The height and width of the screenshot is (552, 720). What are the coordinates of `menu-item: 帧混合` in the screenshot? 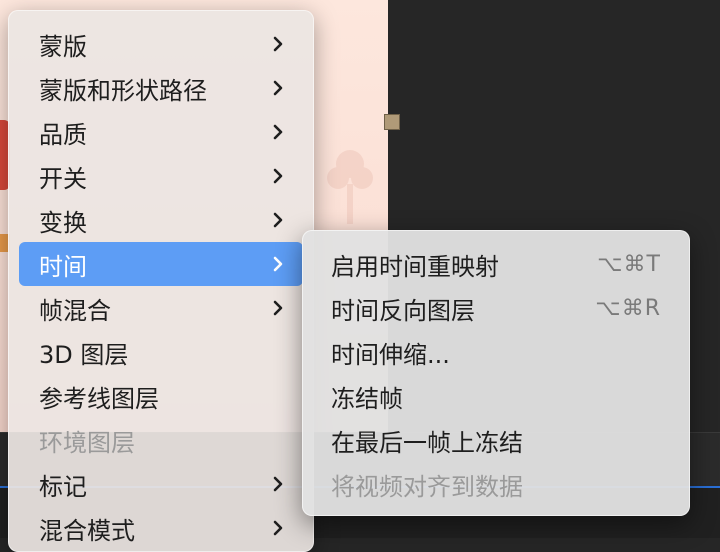 It's located at (161, 308).